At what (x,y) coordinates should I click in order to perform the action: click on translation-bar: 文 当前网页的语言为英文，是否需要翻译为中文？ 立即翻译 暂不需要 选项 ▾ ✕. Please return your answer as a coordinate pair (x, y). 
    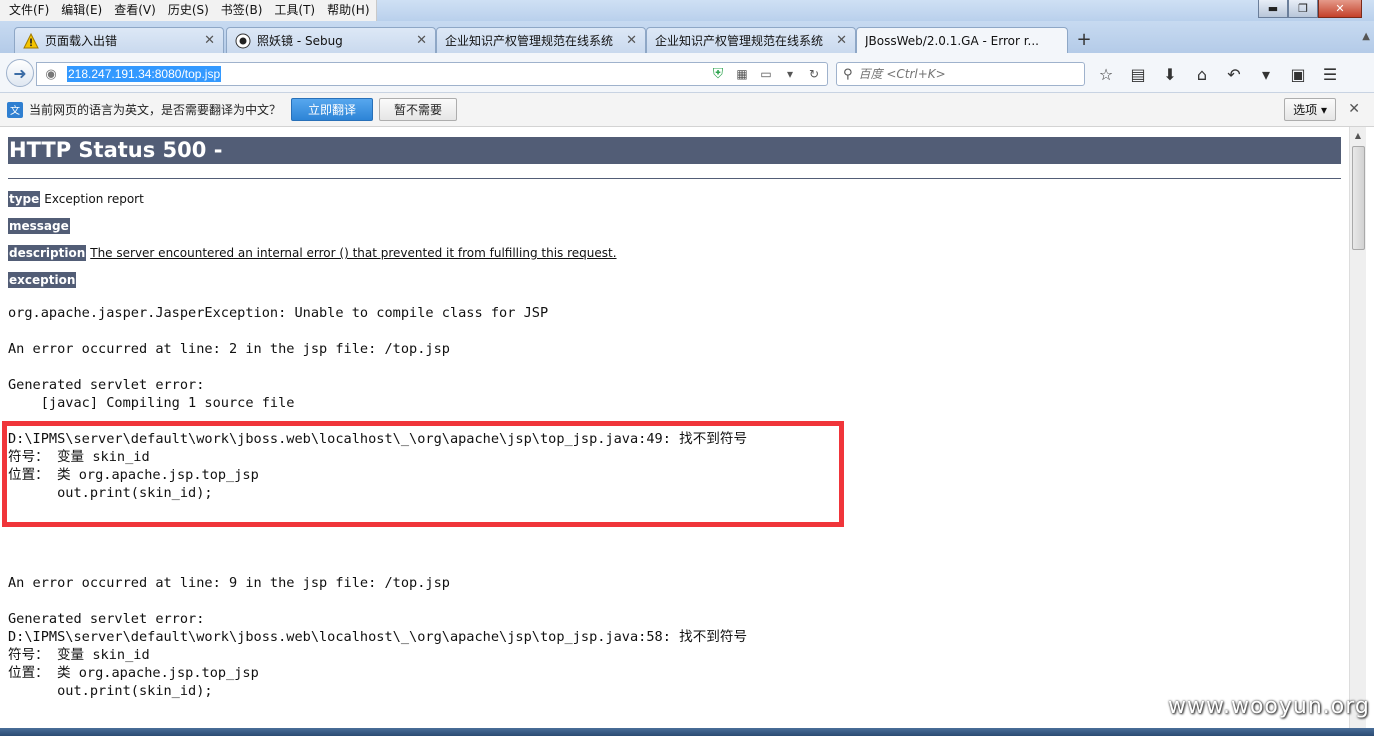
    Looking at the image, I should click on (687, 110).